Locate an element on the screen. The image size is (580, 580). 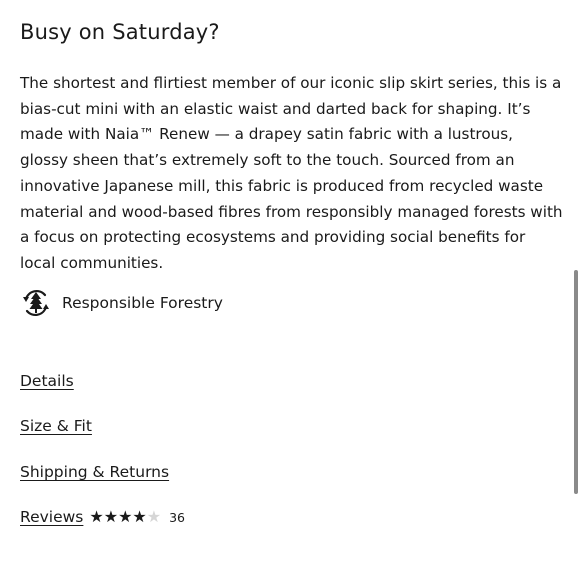
forest-recycle-icon is located at coordinates (36, 303).